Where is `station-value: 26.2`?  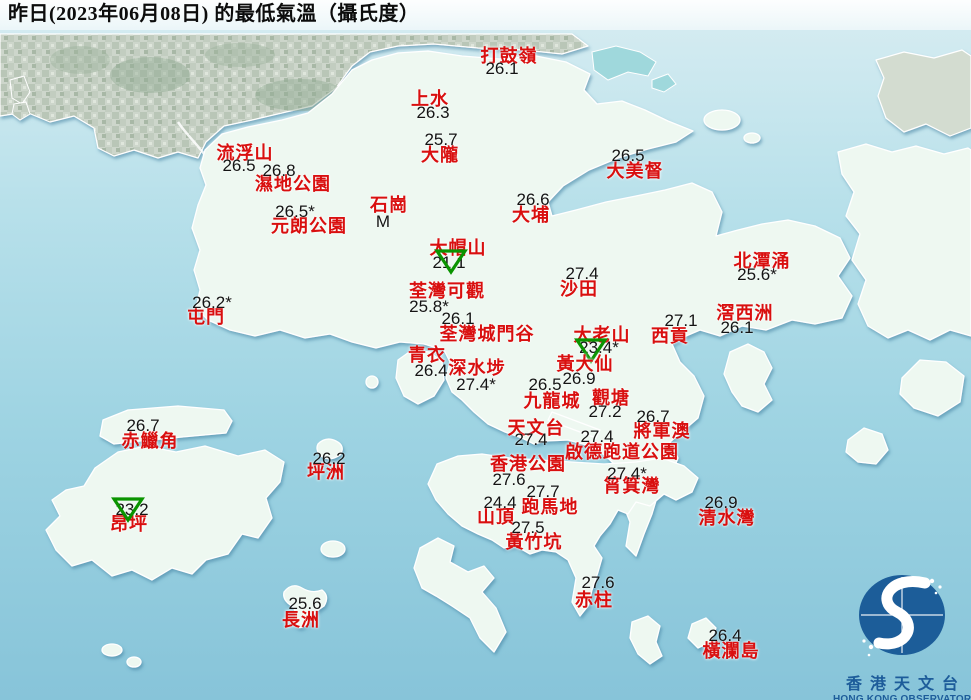
station-value: 26.2 is located at coordinates (329, 458).